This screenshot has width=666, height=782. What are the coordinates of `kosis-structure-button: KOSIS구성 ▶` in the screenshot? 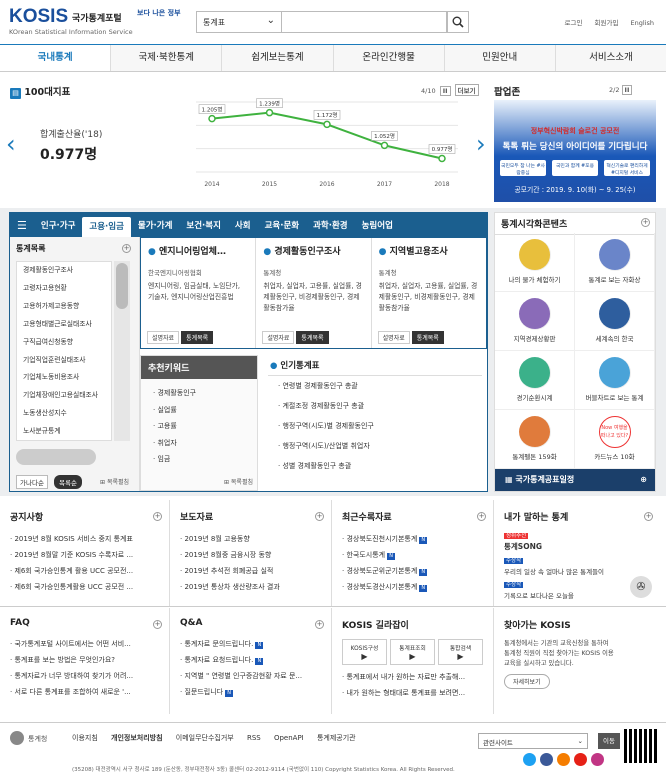 It's located at (364, 652).